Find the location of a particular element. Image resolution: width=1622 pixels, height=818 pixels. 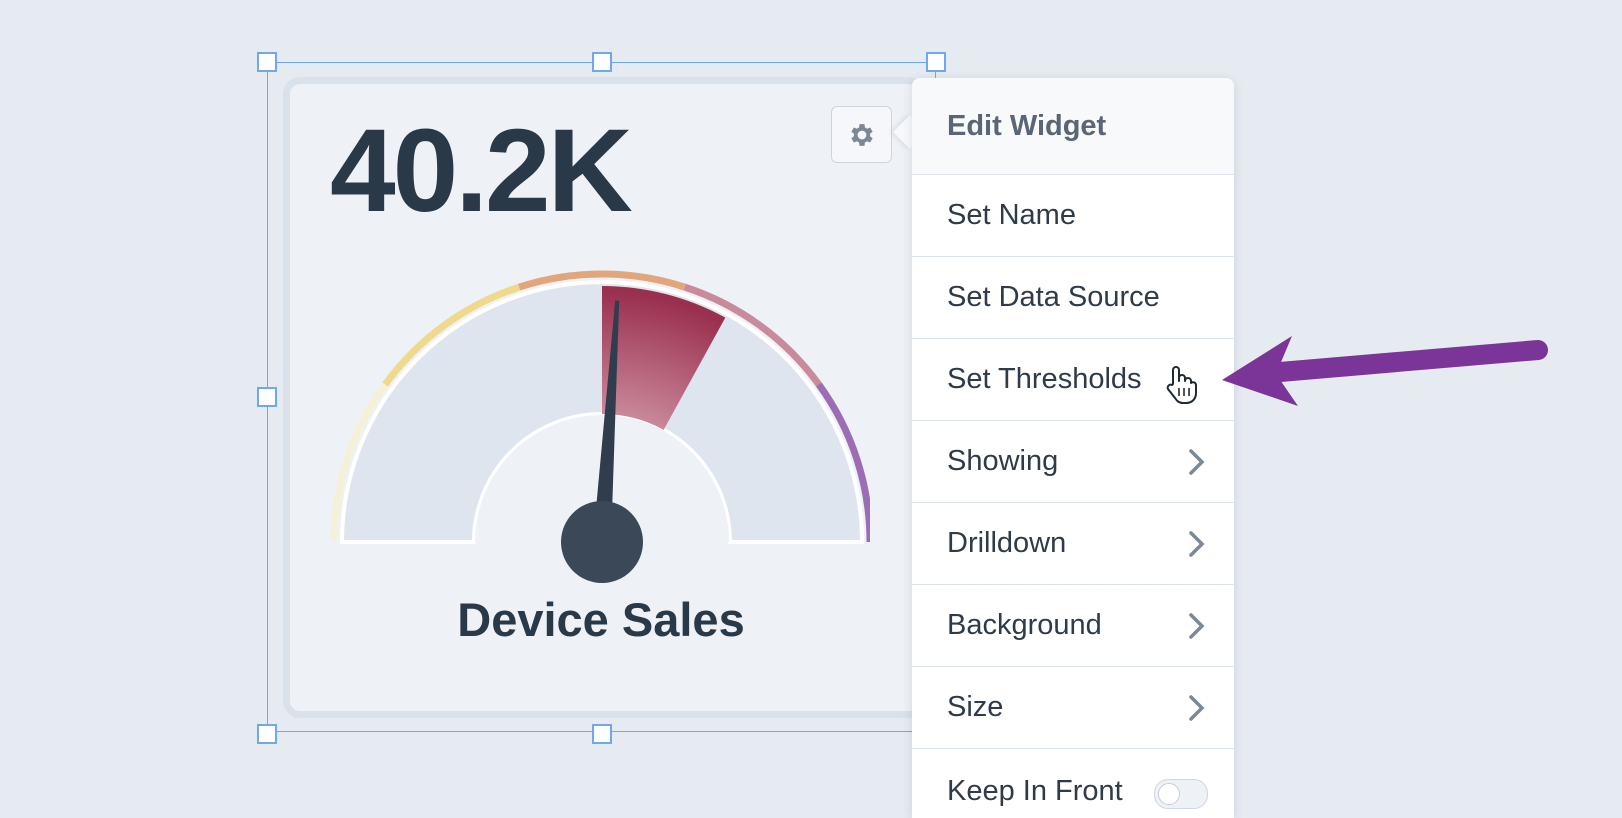

widget-title: Device Sales is located at coordinates (601, 619).